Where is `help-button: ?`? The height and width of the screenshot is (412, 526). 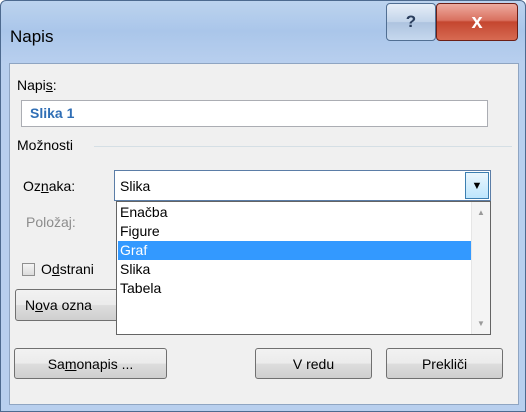 help-button: ? is located at coordinates (411, 22).